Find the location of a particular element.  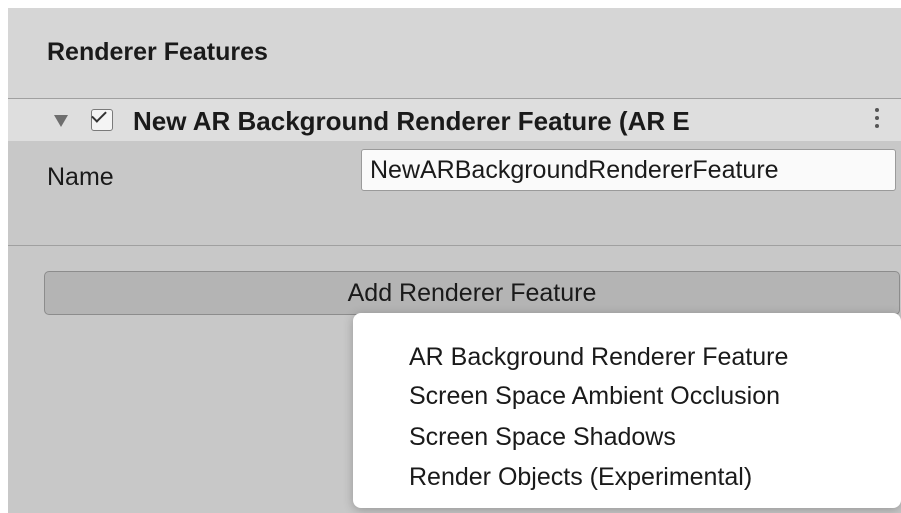

menu-item-ssao: Screen Space Ambient Occlusion is located at coordinates (594, 396).